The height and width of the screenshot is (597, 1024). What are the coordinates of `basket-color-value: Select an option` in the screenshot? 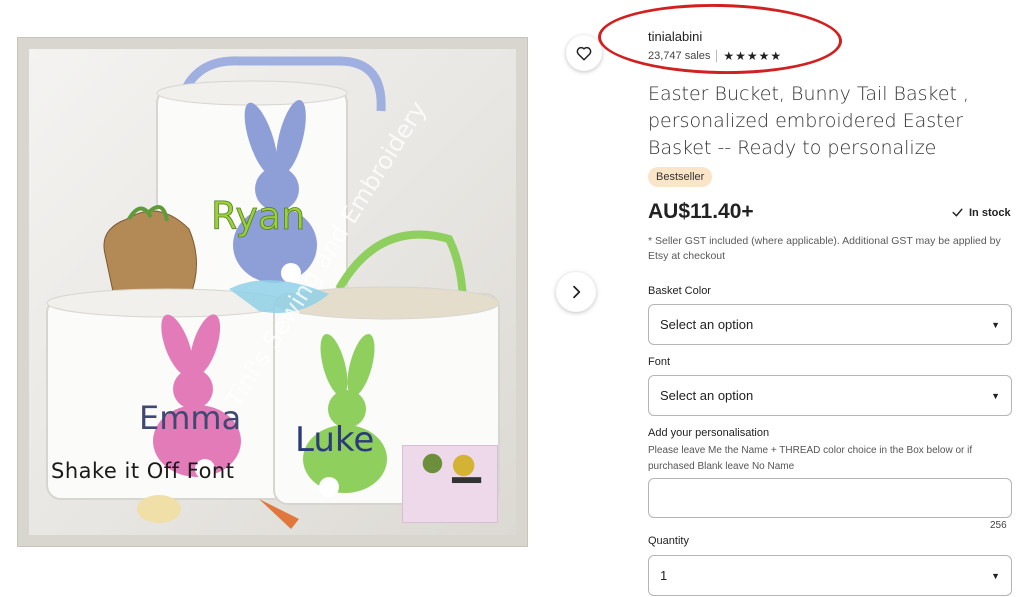 It's located at (707, 324).